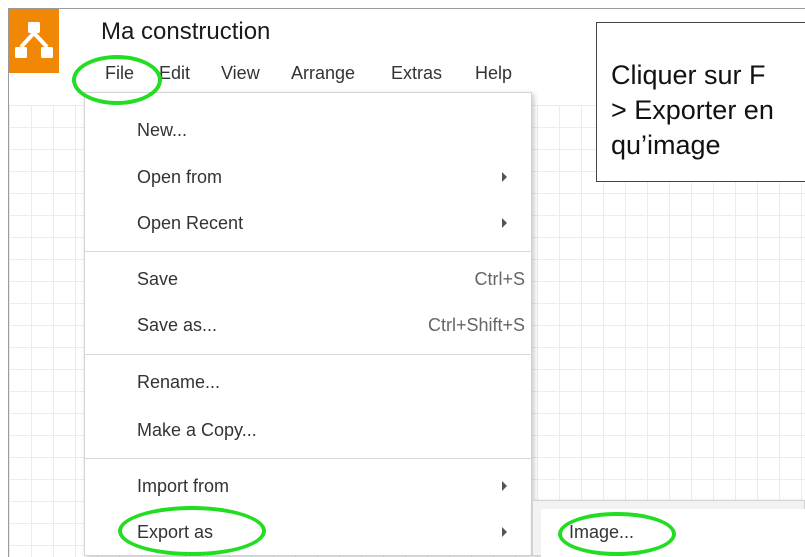 The image size is (805, 557). What do you see at coordinates (180, 177) in the screenshot?
I see `menu-item-label: Open from` at bounding box center [180, 177].